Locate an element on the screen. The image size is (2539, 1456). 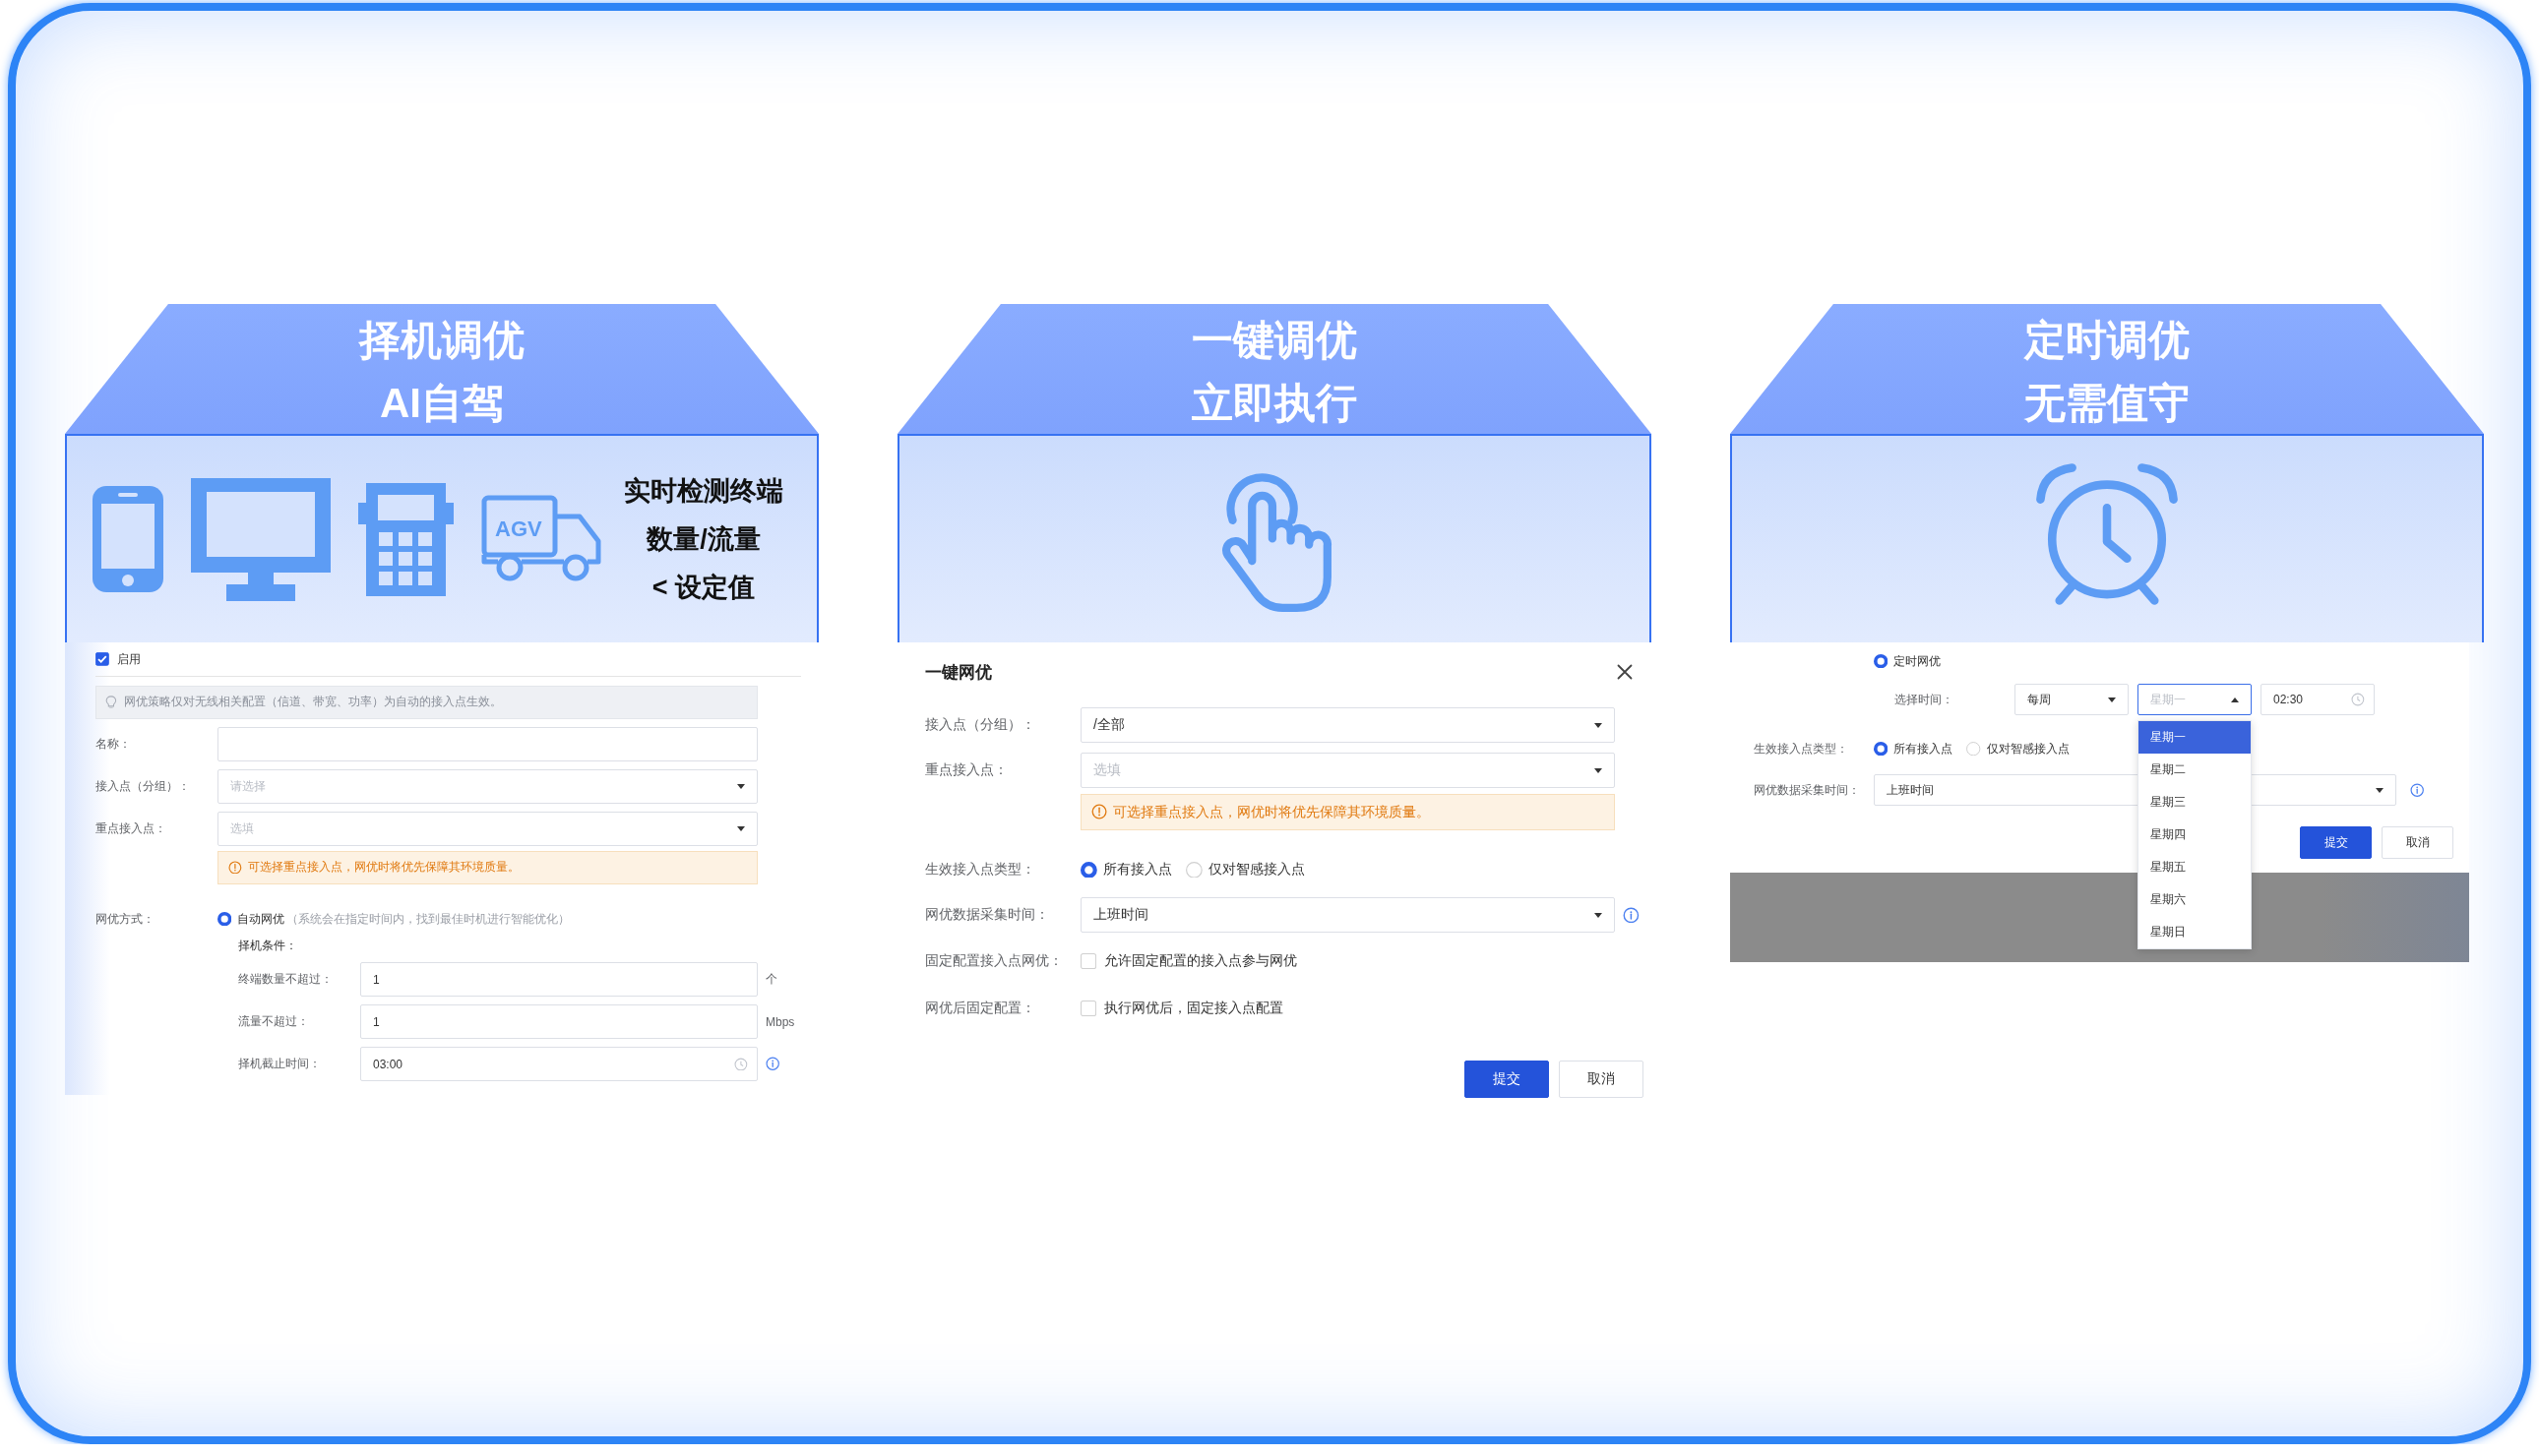
panel-title: 立即执行 is located at coordinates (1274, 403).